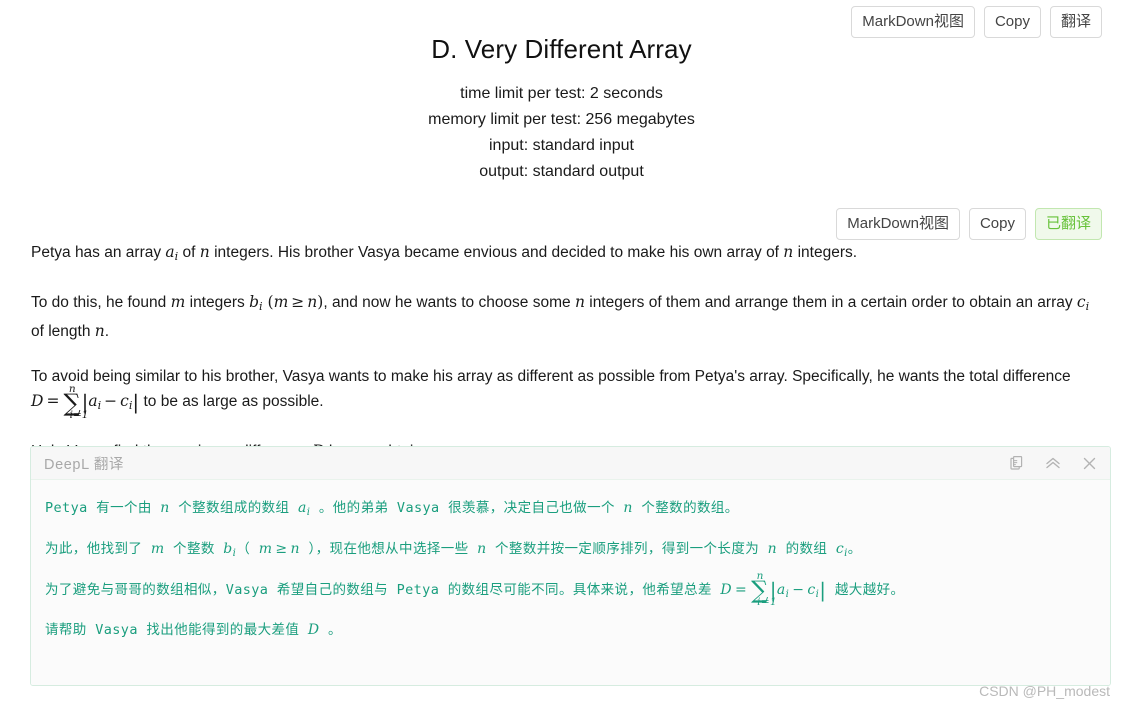  I want to click on markdown-view-button: MarkDown视图, so click(898, 224).